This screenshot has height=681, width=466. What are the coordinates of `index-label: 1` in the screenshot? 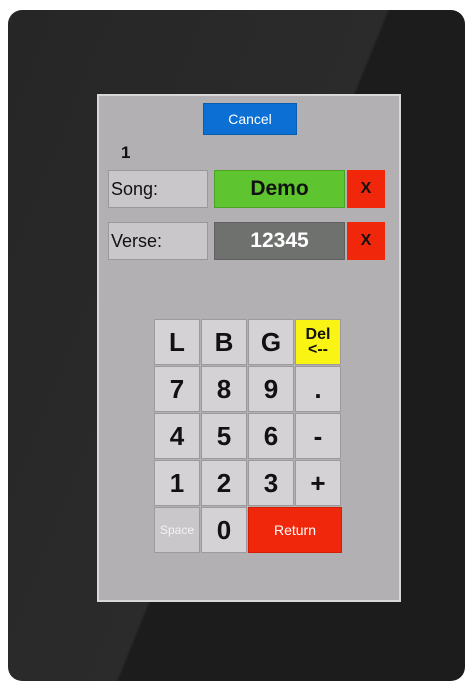 It's located at (126, 152).